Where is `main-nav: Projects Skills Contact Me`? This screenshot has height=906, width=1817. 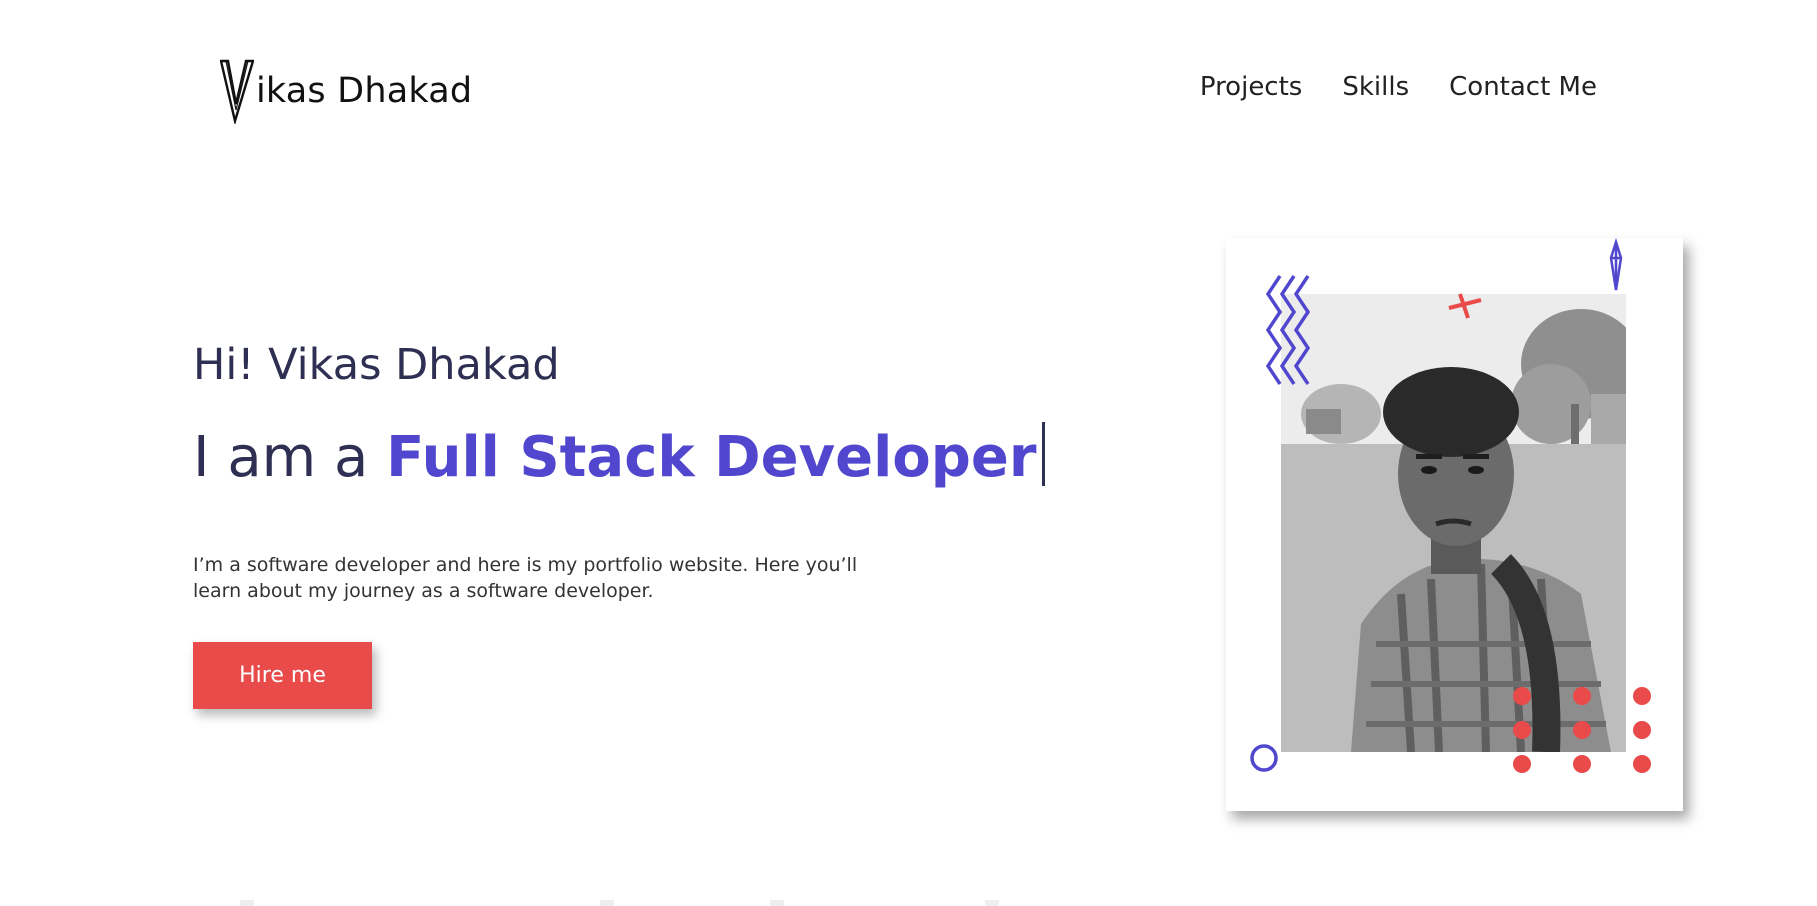
main-nav: Projects Skills Contact Me is located at coordinates (1398, 87).